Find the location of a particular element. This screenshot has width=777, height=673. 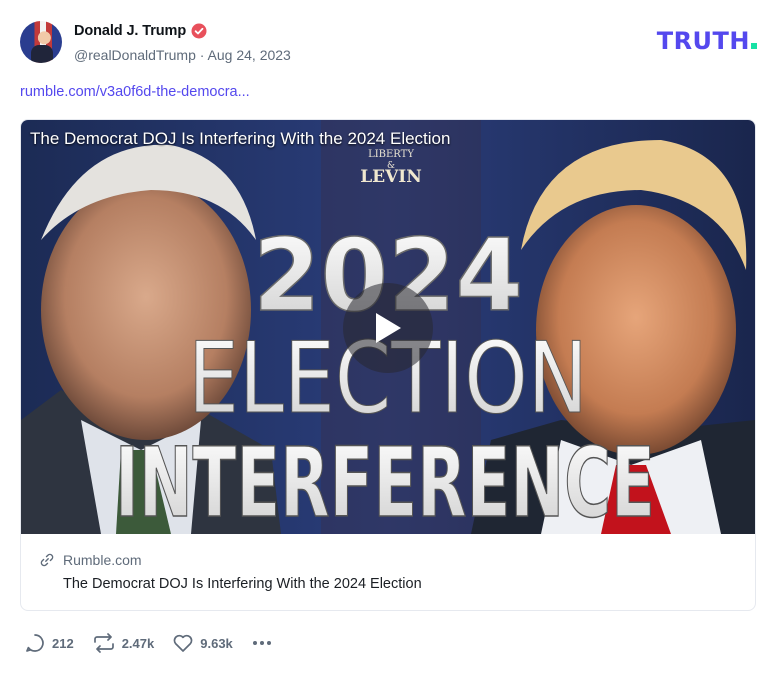

retruth-count: 2.47k is located at coordinates (138, 643).